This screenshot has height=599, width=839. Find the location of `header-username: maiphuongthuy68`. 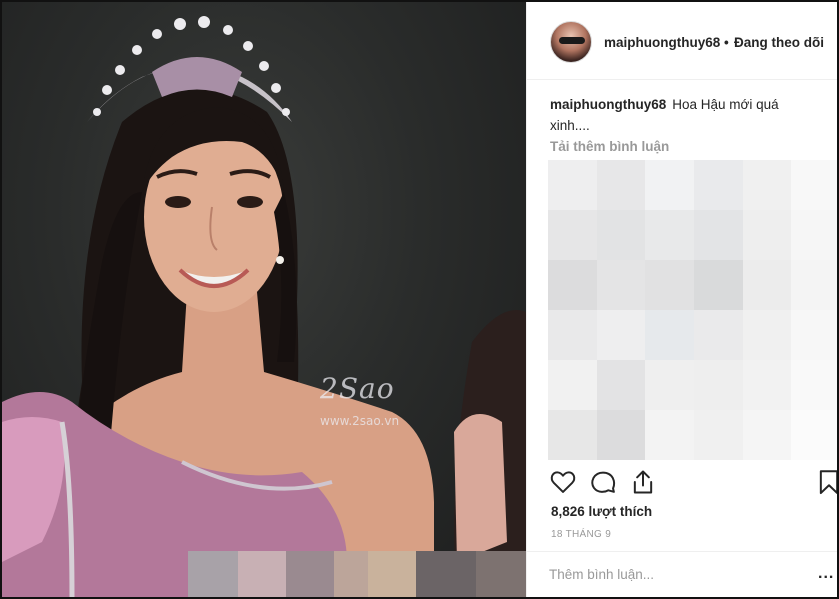

header-username: maiphuongthuy68 is located at coordinates (662, 42).